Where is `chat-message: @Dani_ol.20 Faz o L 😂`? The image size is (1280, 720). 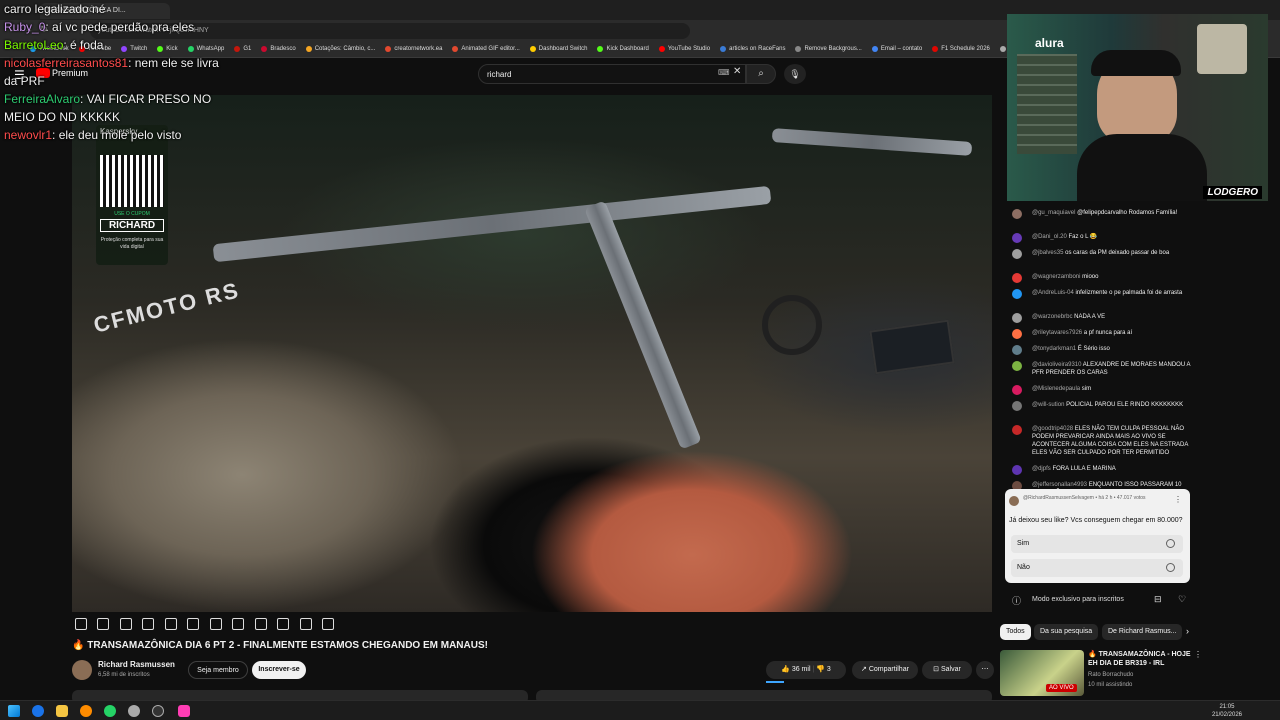
chat-message: @Dani_ol.20 Faz o L 😂 is located at coordinates (1102, 238).